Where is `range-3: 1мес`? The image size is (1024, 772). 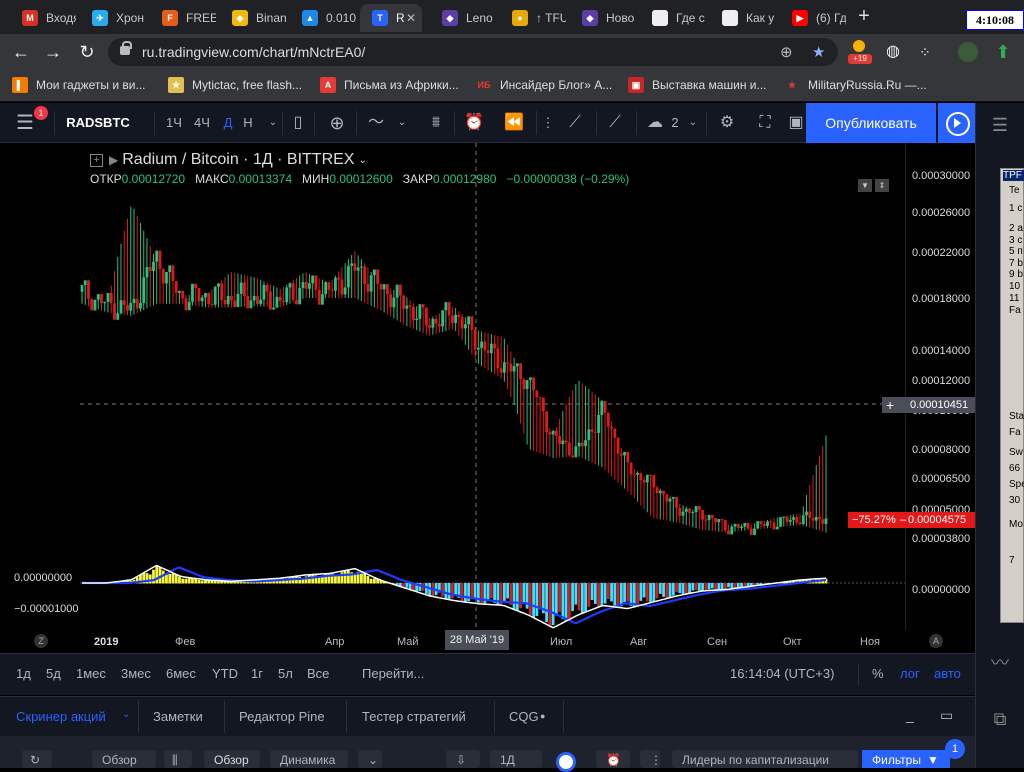
range-3: 1мес is located at coordinates (91, 673).